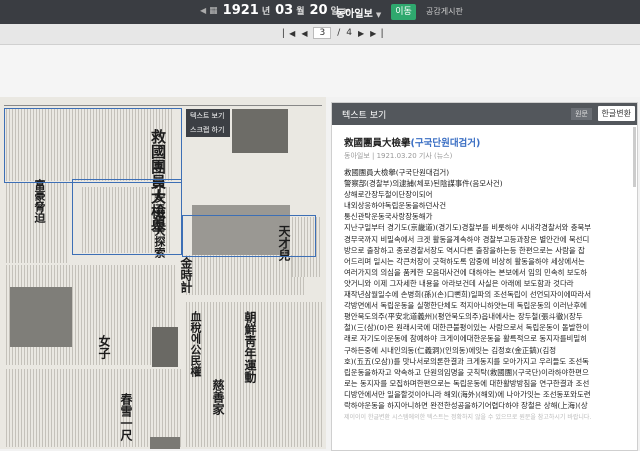 The height and width of the screenshot is (451, 640). I want to click on newspaper-select: 동아일보 ▼, so click(358, 12).